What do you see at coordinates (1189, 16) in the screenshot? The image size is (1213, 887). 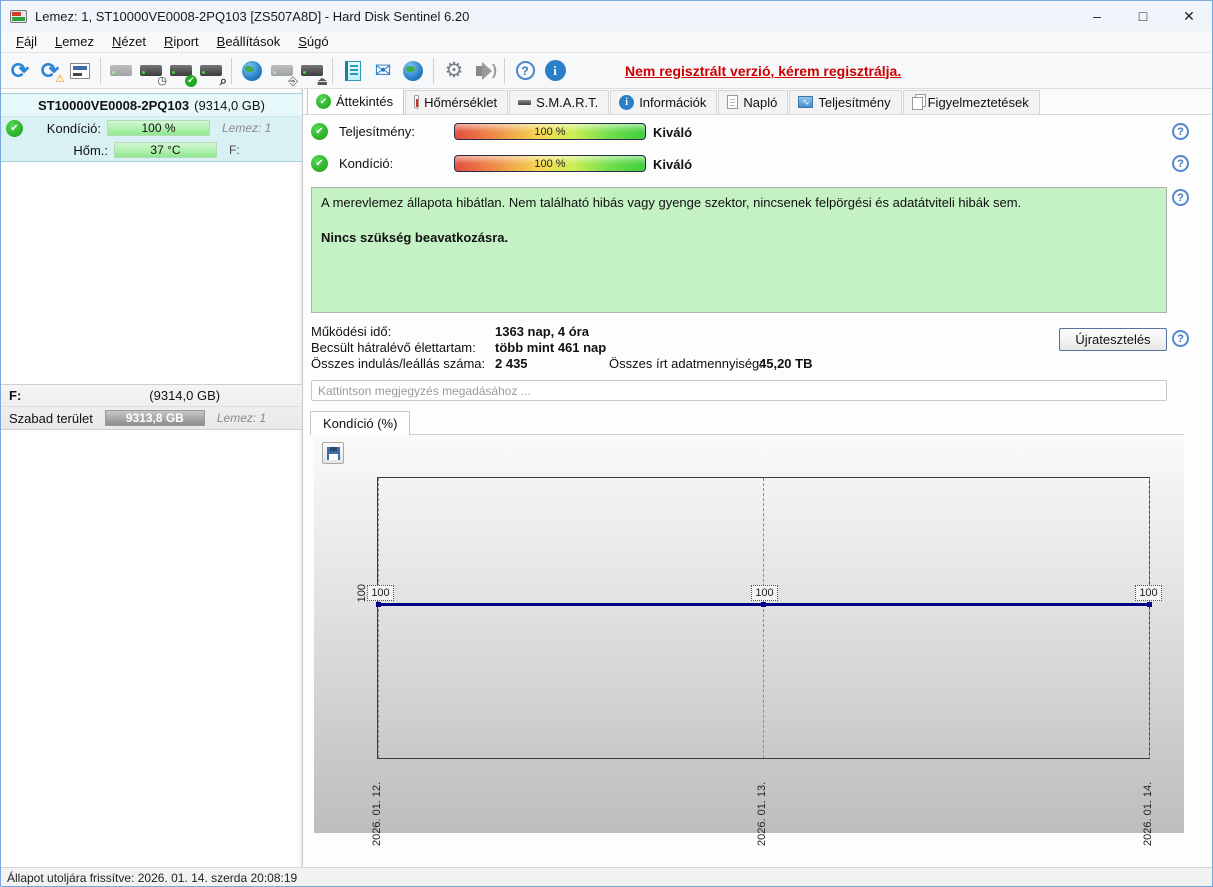 I see `close-button: ✕` at bounding box center [1189, 16].